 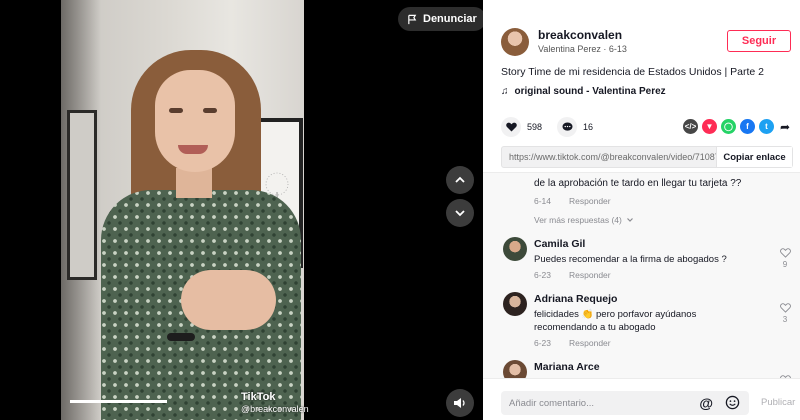 I want to click on flag-icon, so click(x=412, y=19).